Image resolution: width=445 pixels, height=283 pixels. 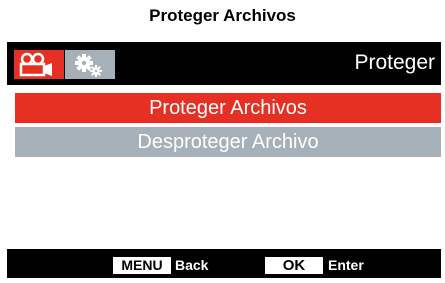 I want to click on tab-settings, so click(x=90, y=64).